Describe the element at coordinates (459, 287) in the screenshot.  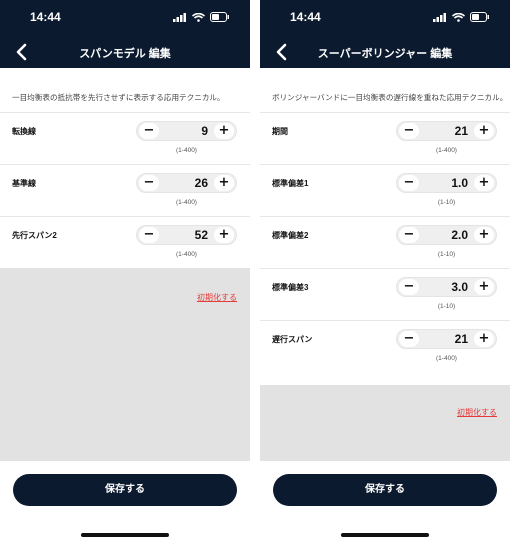
I see `stepper-value: 3.0` at that location.